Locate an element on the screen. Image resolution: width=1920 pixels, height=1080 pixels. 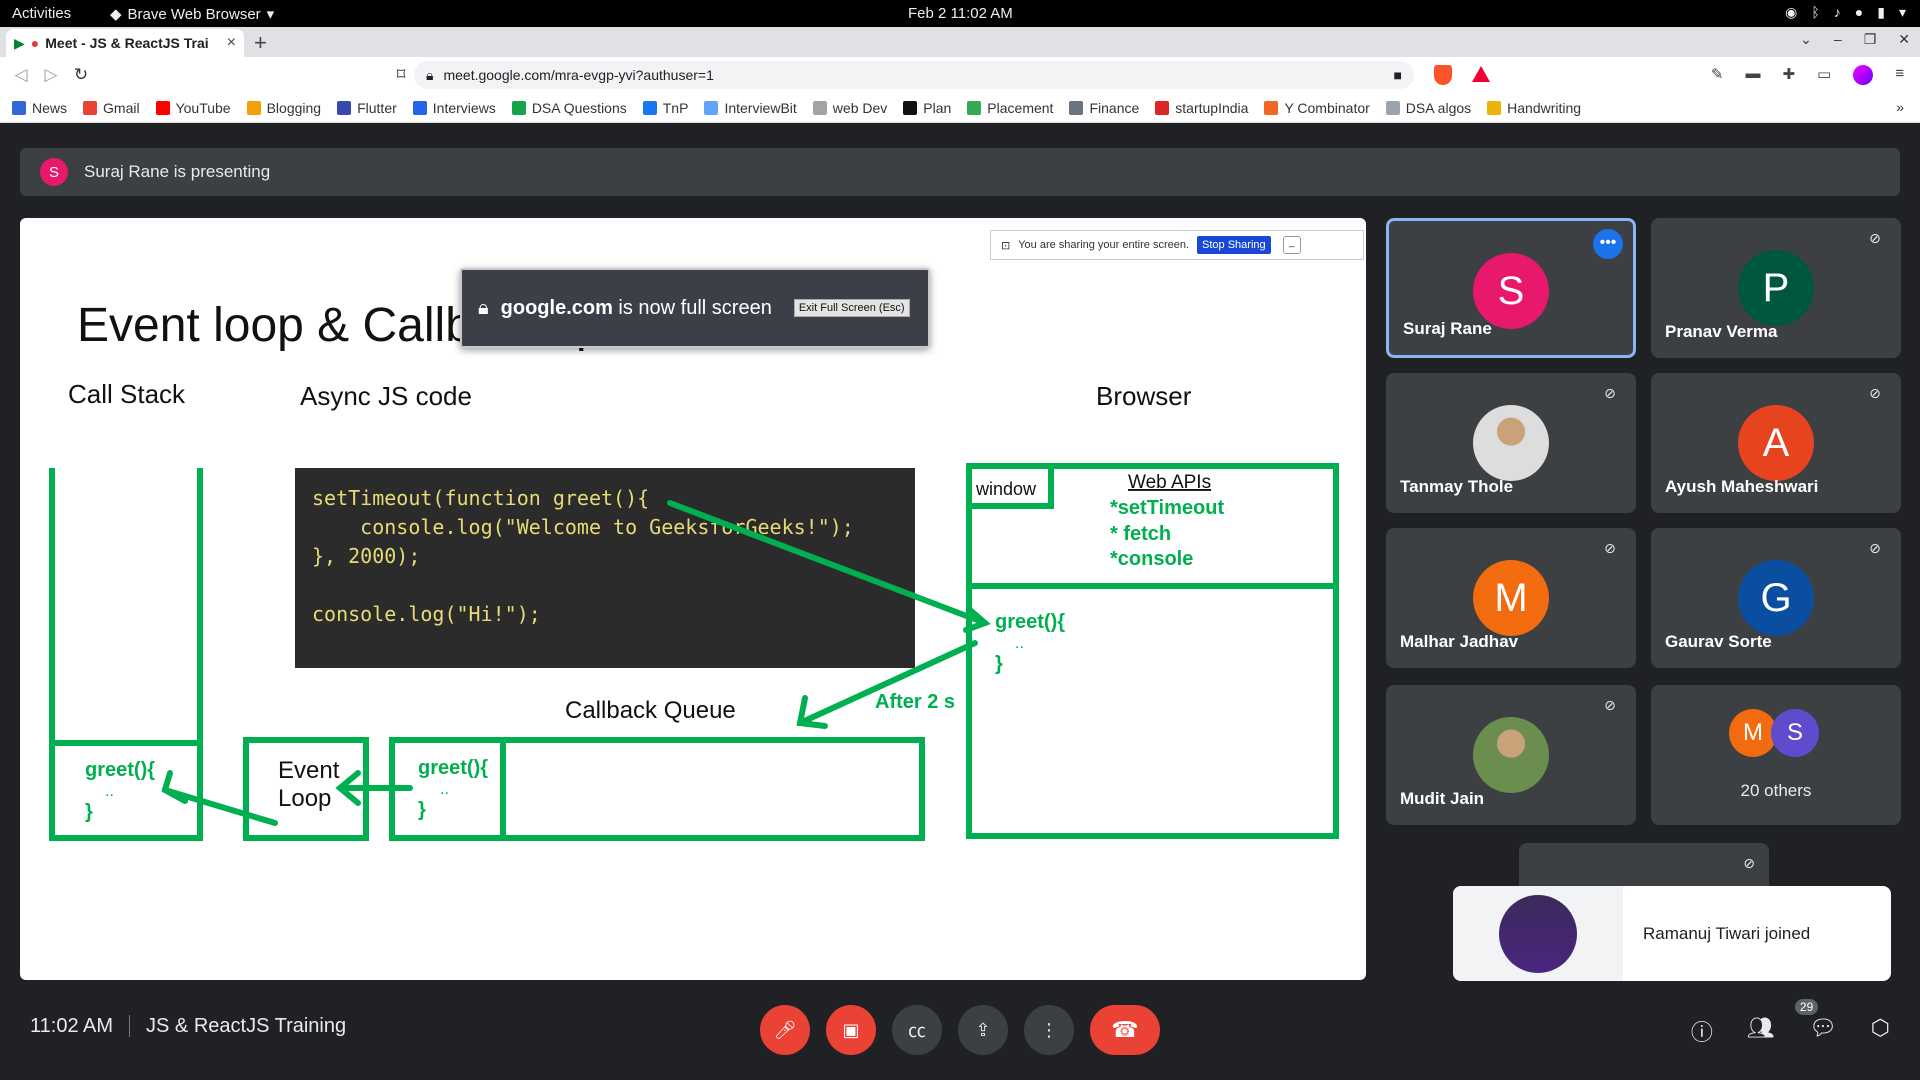
bookmark-dsa-questions: DSA Questions is located at coordinates (569, 108).